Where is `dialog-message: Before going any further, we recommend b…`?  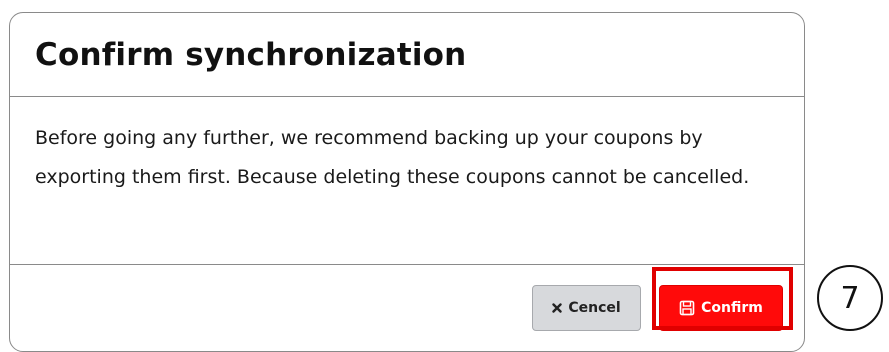
dialog-message: Before going any further, we recommend b… is located at coordinates (392, 157).